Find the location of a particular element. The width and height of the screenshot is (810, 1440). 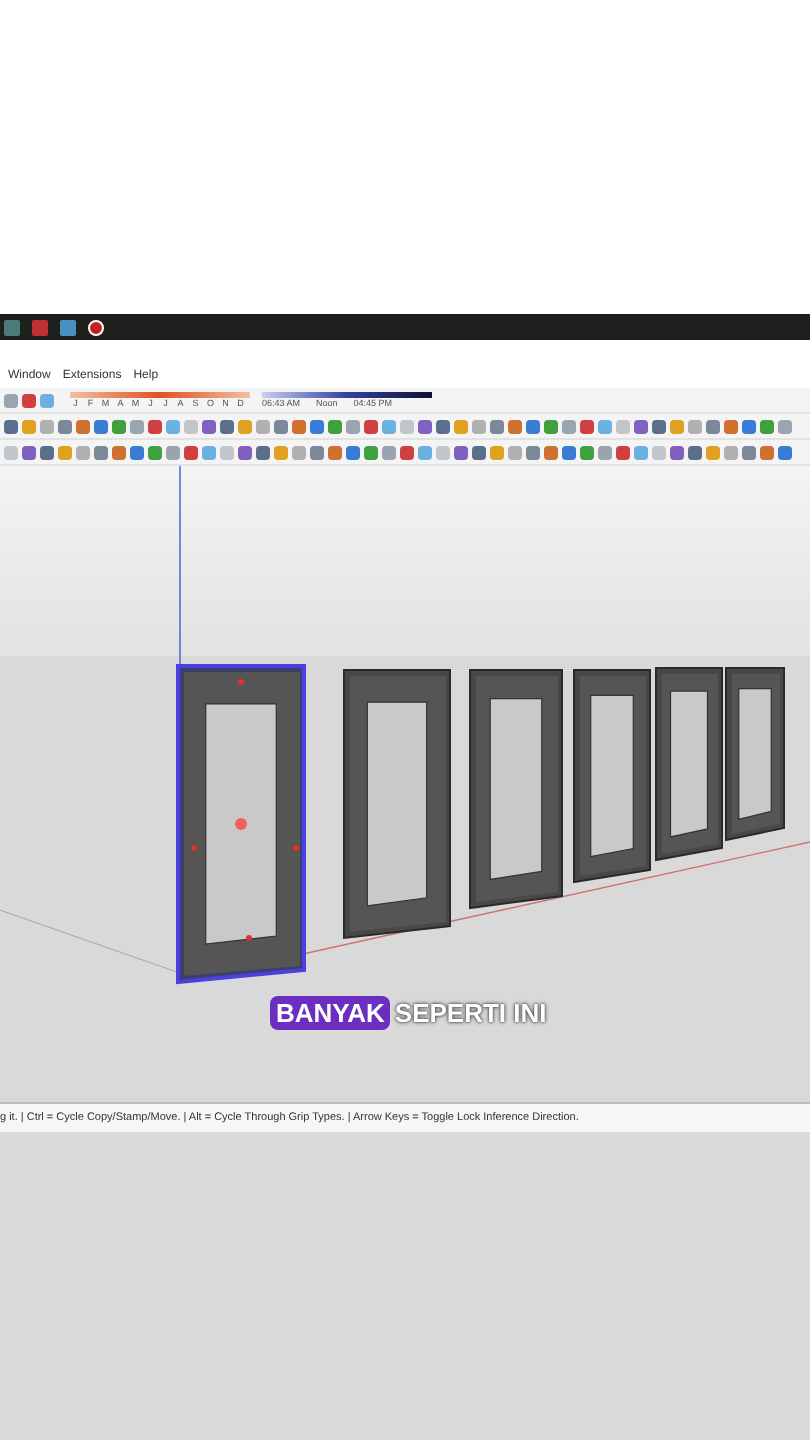

caption-text: SEPERTI INI is located at coordinates (470, 1013).